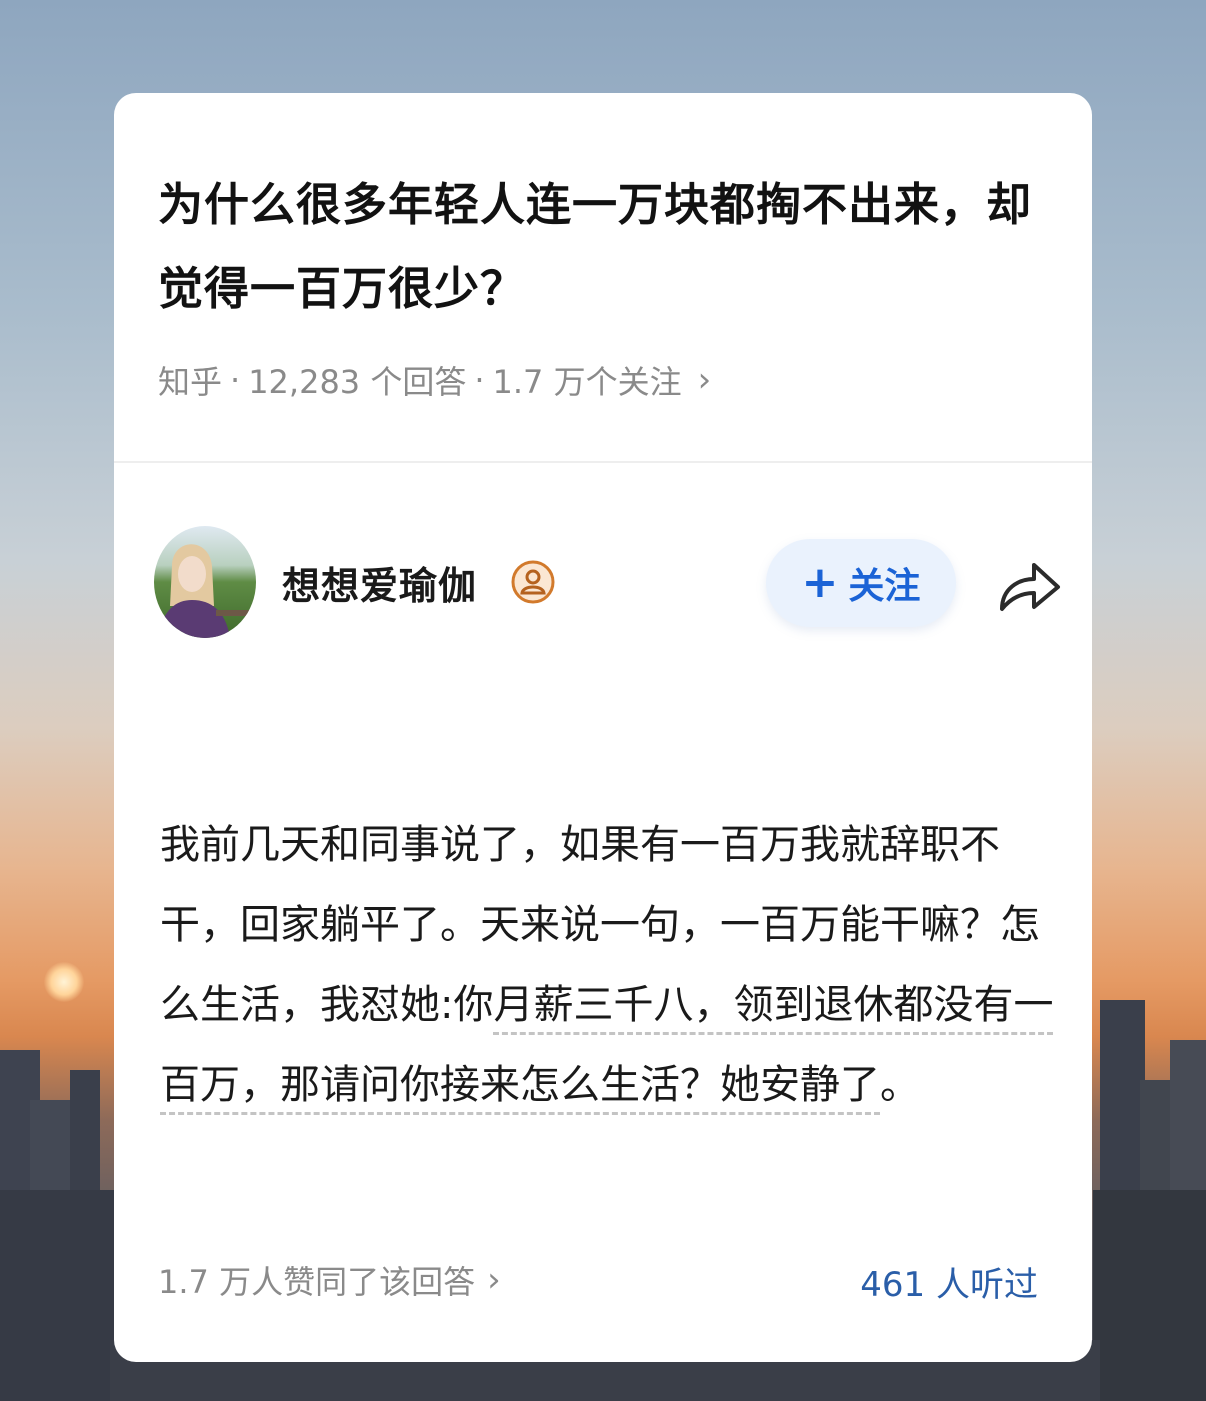 This screenshot has height=1401, width=1206. What do you see at coordinates (820, 582) in the screenshot?
I see `plus-icon: +` at bounding box center [820, 582].